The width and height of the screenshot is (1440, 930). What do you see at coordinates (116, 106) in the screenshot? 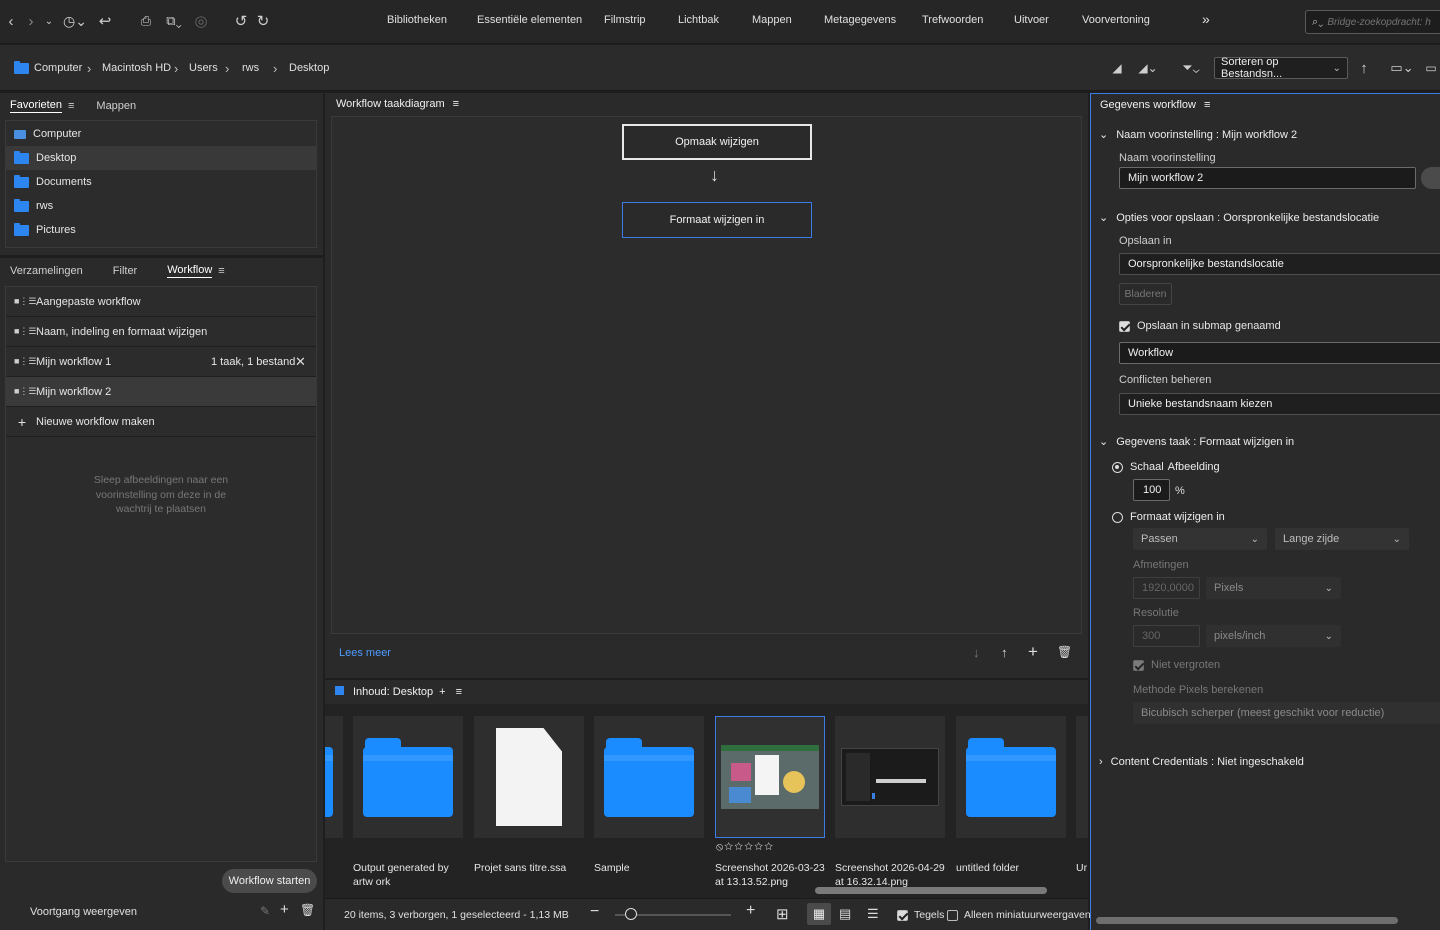
I see `tab-mappen: Mappen` at bounding box center [116, 106].